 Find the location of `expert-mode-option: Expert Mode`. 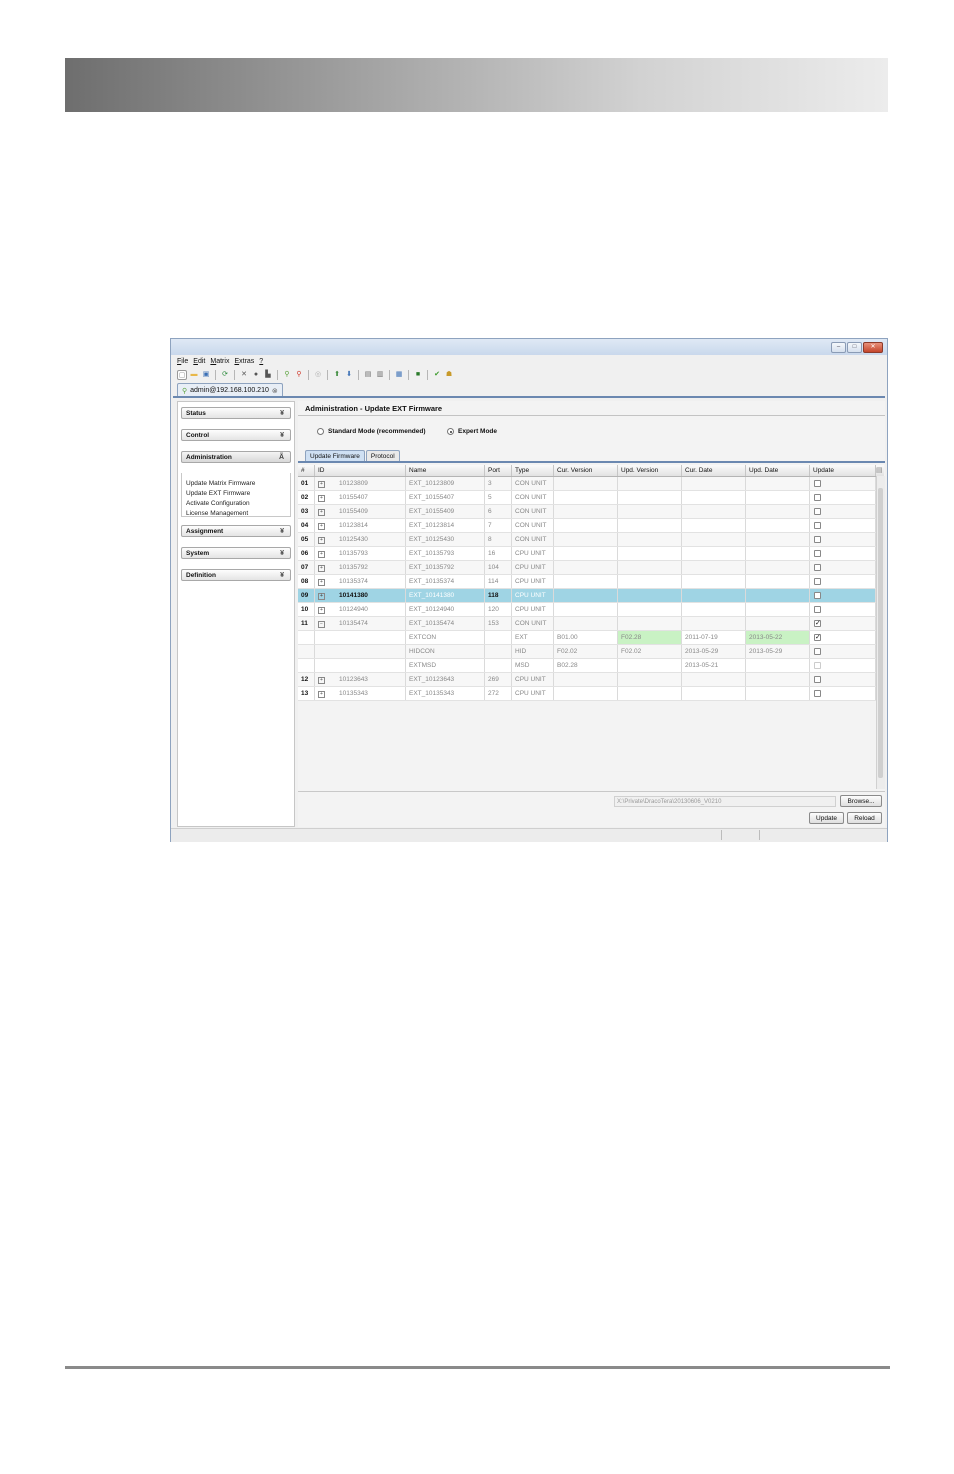

expert-mode-option: Expert Mode is located at coordinates (472, 431).